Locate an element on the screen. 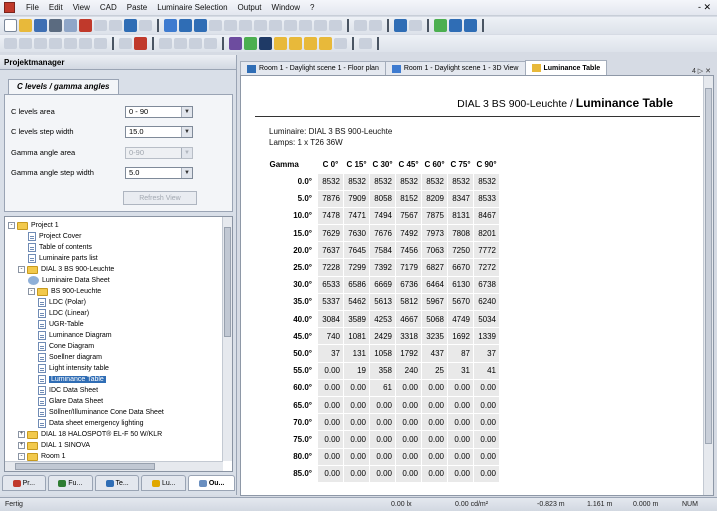 The width and height of the screenshot is (717, 511). window-controls: - ✕ is located at coordinates (704, 7).